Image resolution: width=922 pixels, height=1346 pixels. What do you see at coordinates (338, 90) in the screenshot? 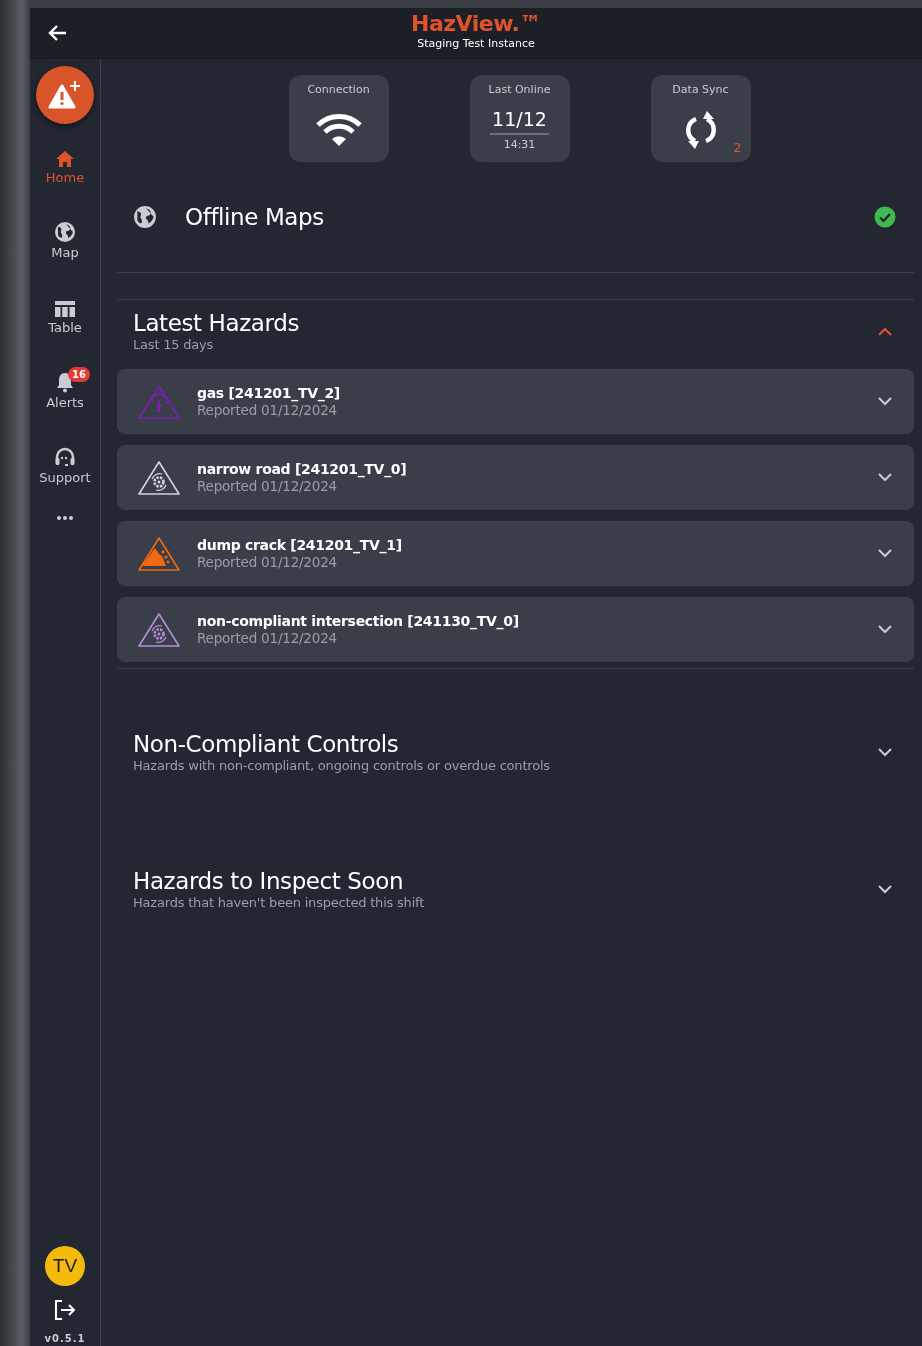
I see `status-card-label: Connection` at bounding box center [338, 90].